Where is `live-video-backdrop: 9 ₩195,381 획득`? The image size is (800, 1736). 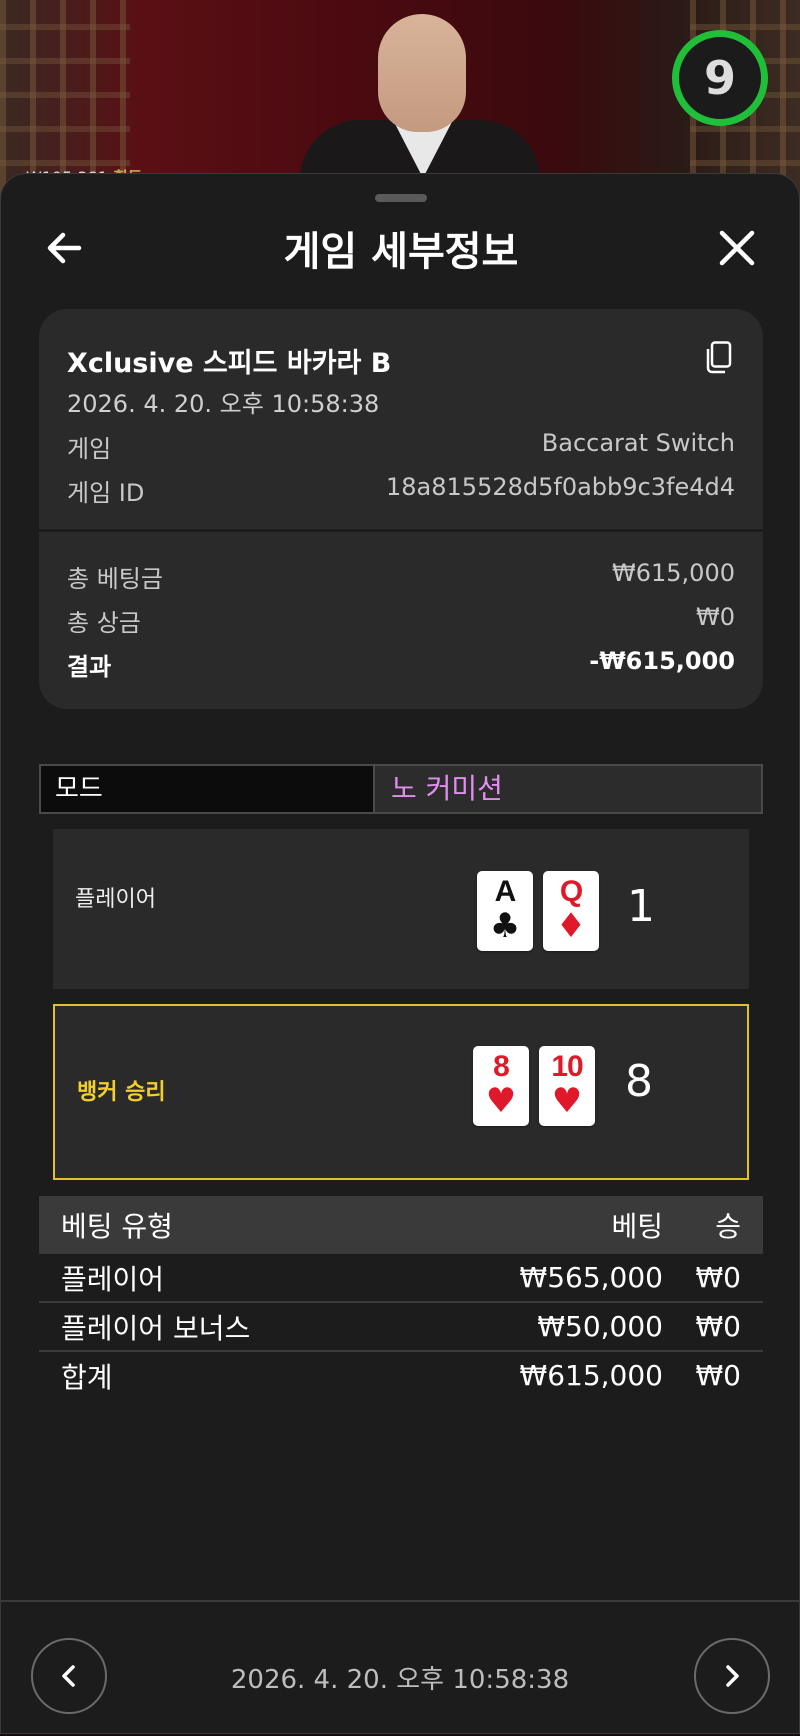 live-video-backdrop: 9 ₩195,381 획득 is located at coordinates (400, 100).